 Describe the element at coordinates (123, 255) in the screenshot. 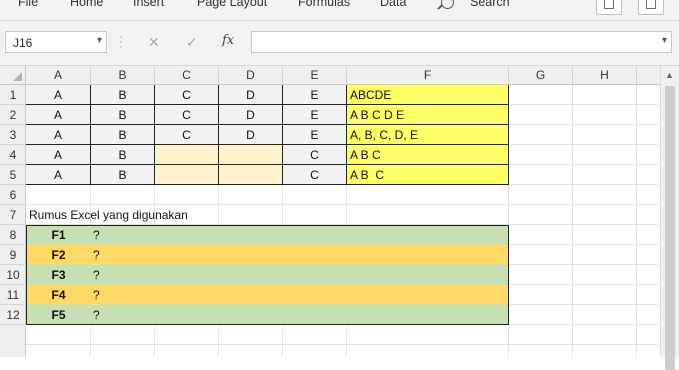

I see `formula-value-f2: ?` at that location.